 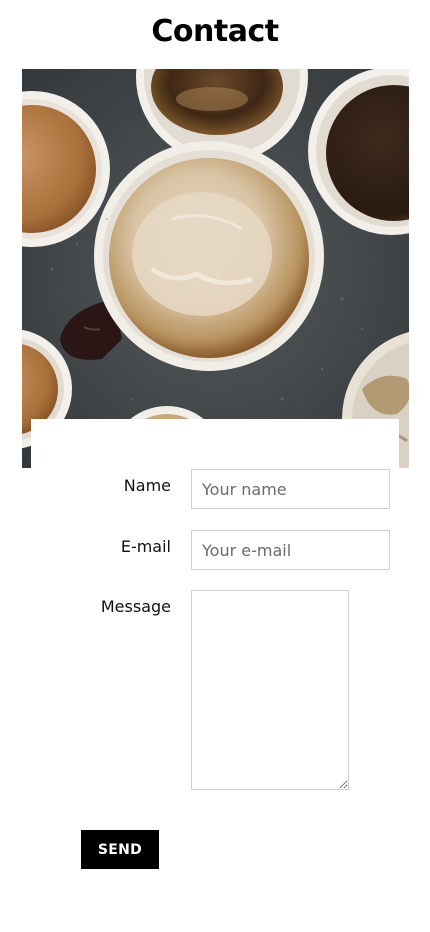 I want to click on email-label: E-mail, so click(x=145, y=546).